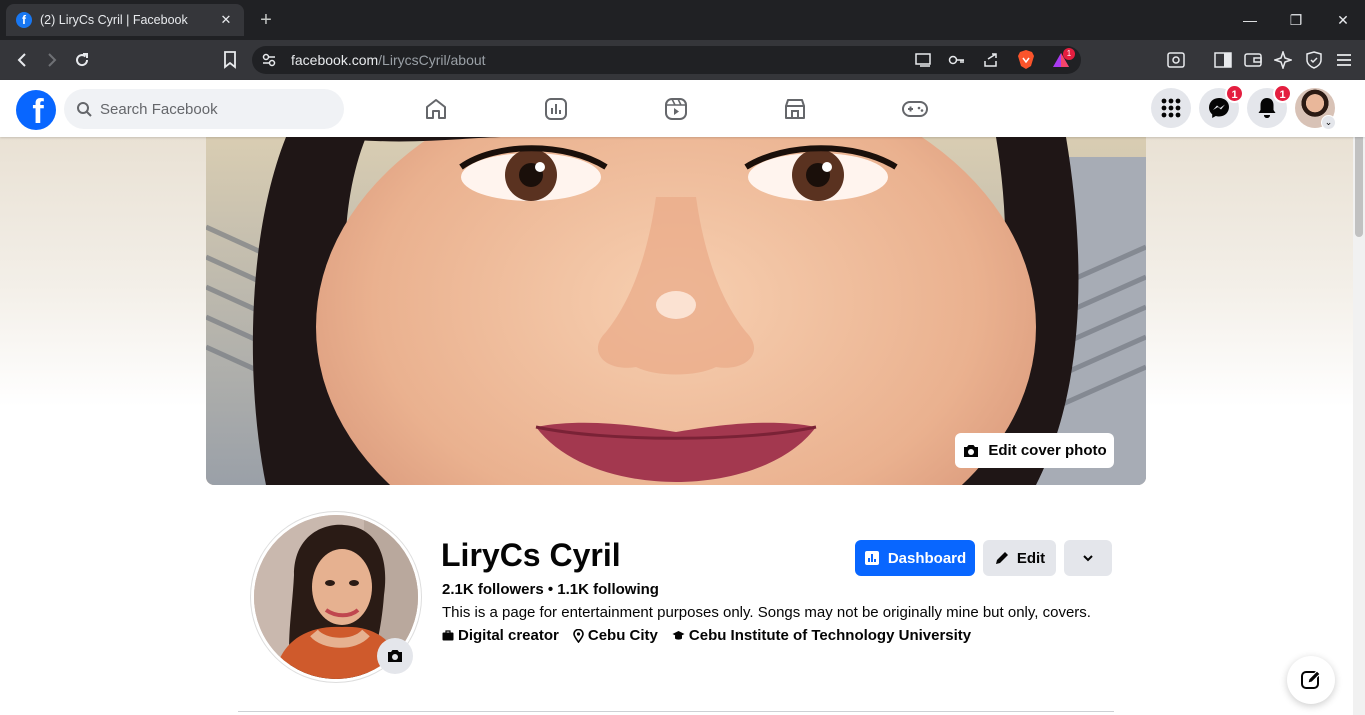 Image resolution: width=1365 pixels, height=715 pixels. I want to click on browser-tab: f (2) LiryCs Cyril | Facebook ✕, so click(125, 20).